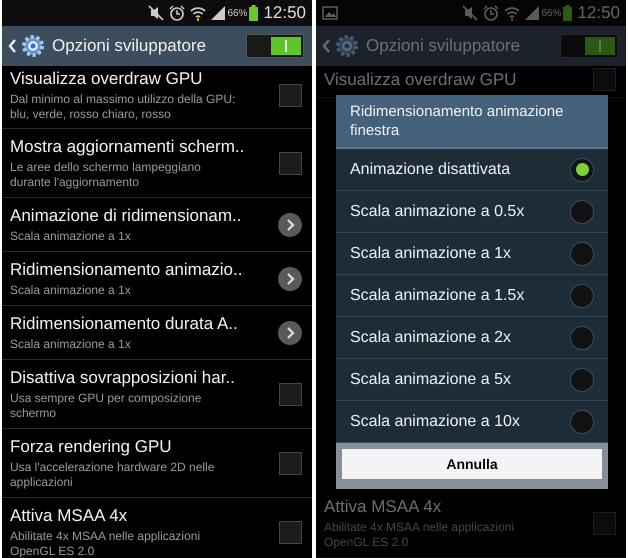 The width and height of the screenshot is (628, 558). I want to click on cancel-button: Annulla, so click(472, 464).